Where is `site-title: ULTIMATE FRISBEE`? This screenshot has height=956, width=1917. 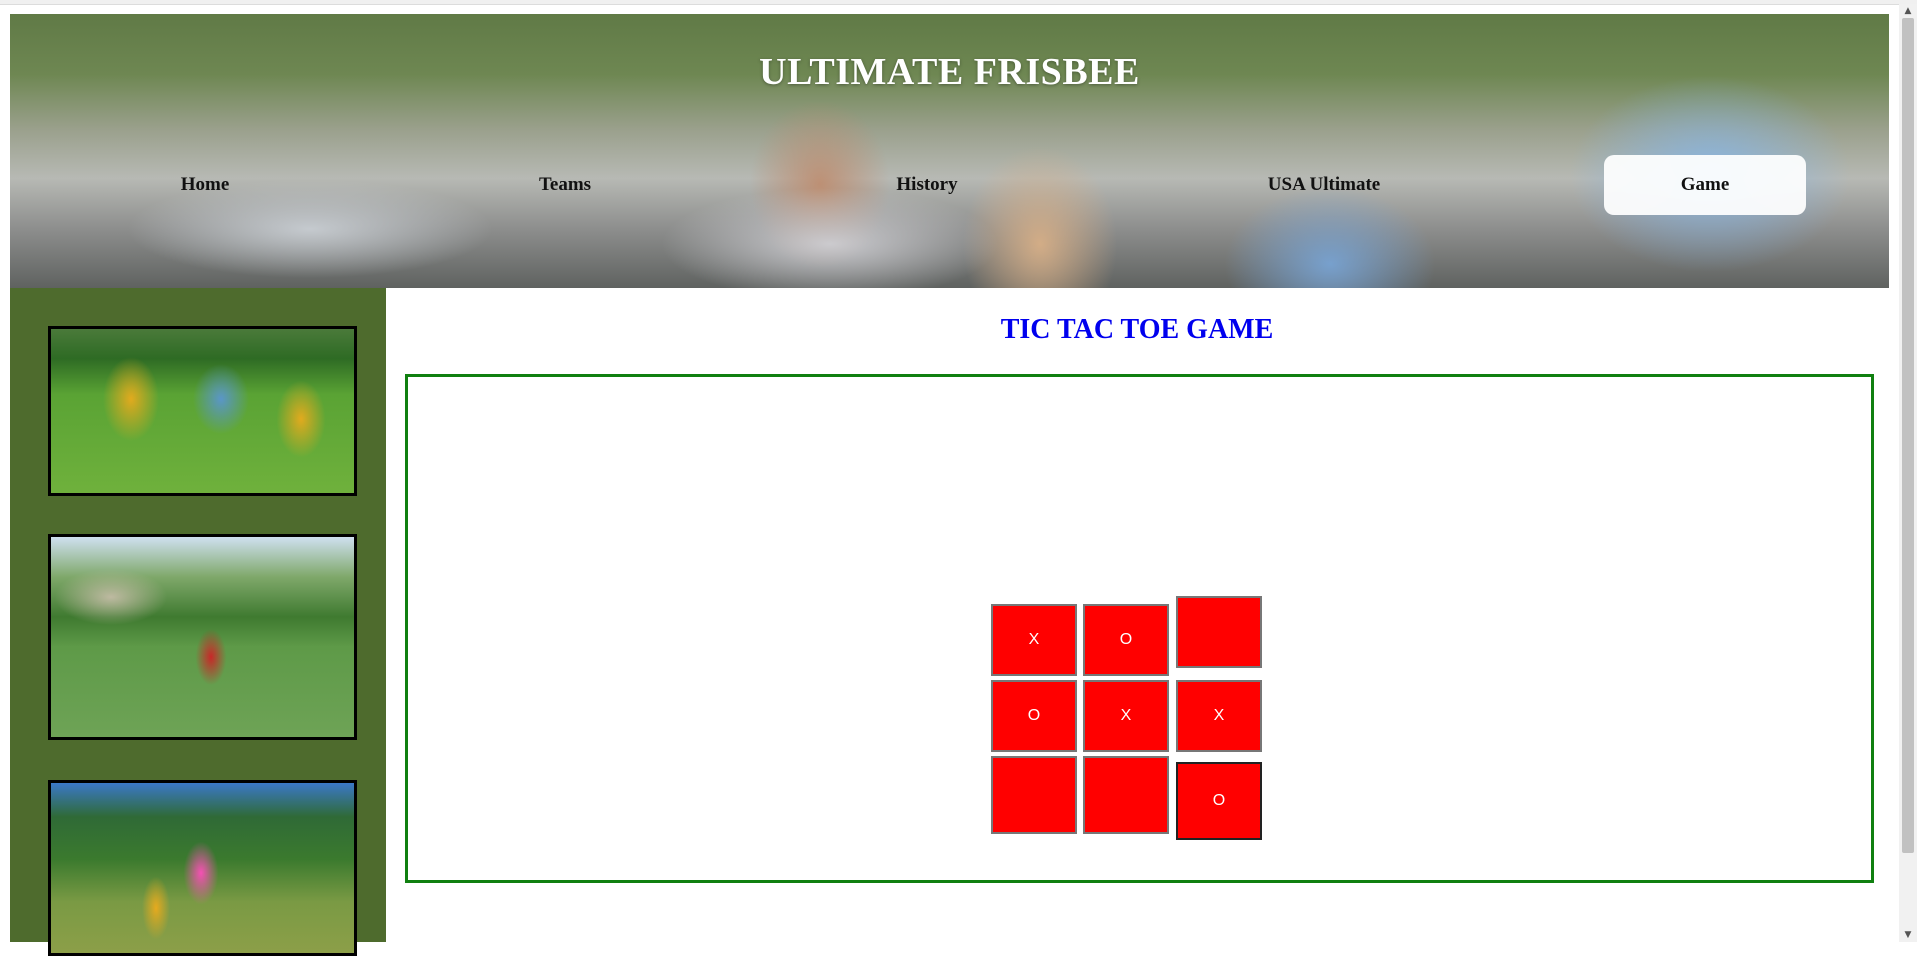 site-title: ULTIMATE FRISBEE is located at coordinates (949, 72).